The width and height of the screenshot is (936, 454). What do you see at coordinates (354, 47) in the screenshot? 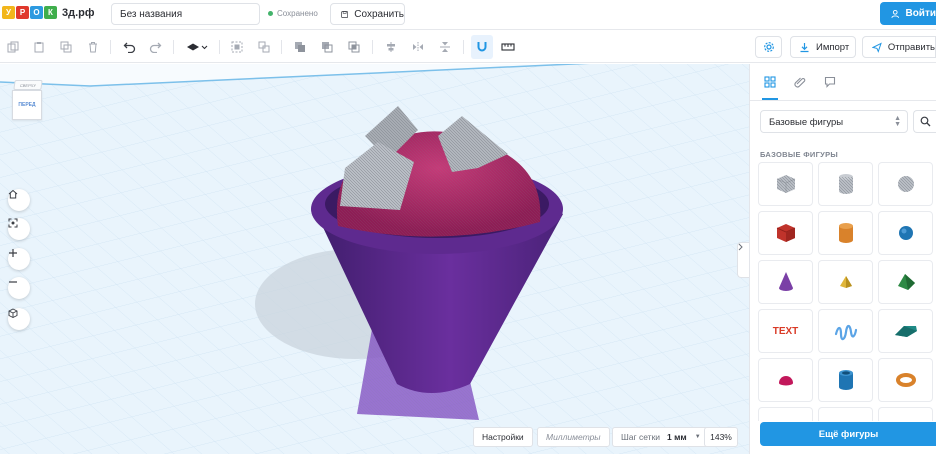
I see `intersect-icon` at bounding box center [354, 47].